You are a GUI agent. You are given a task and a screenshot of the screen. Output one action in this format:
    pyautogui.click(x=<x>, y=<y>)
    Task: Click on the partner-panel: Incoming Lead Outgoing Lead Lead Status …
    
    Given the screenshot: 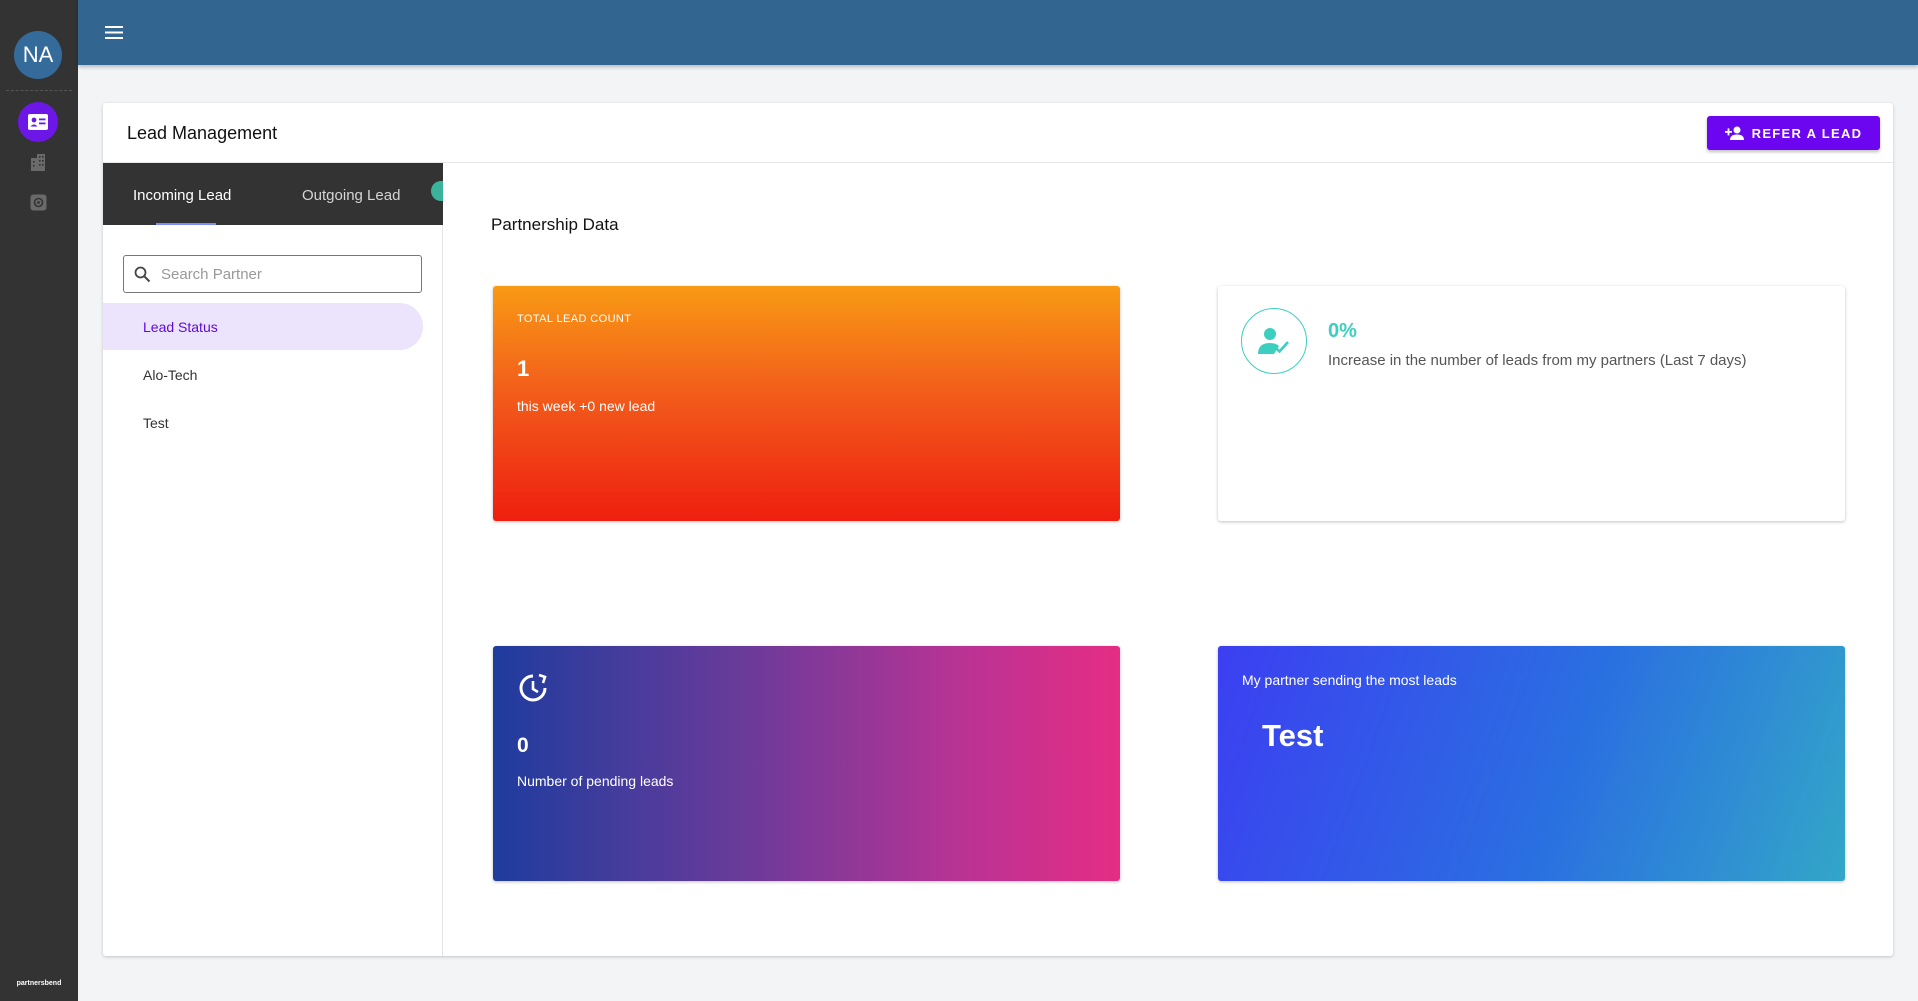 What is the action you would take?
    pyautogui.click(x=273, y=559)
    